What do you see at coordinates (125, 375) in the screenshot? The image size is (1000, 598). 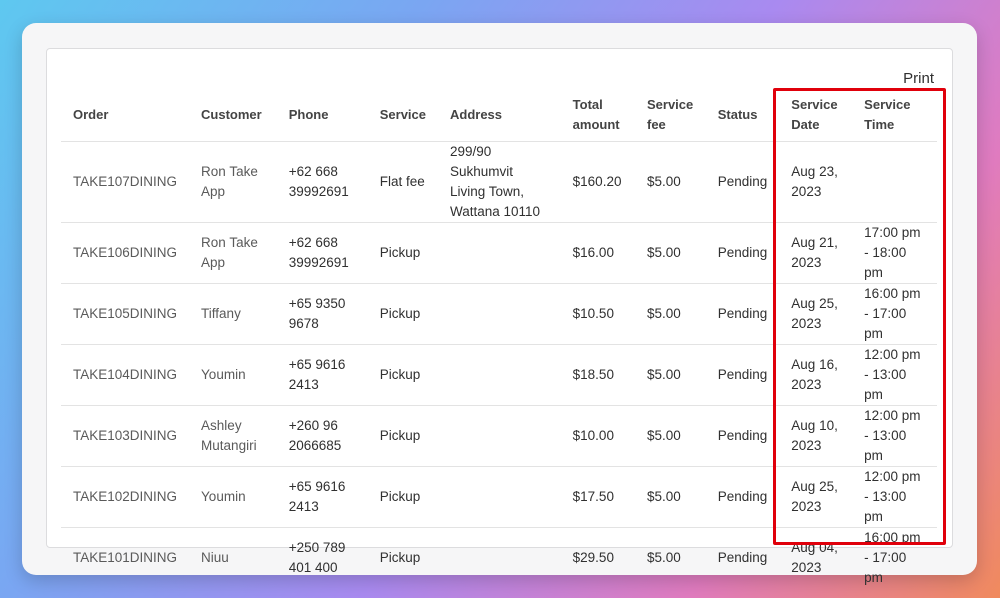 I see `order-cell: TAKE104DINING` at bounding box center [125, 375].